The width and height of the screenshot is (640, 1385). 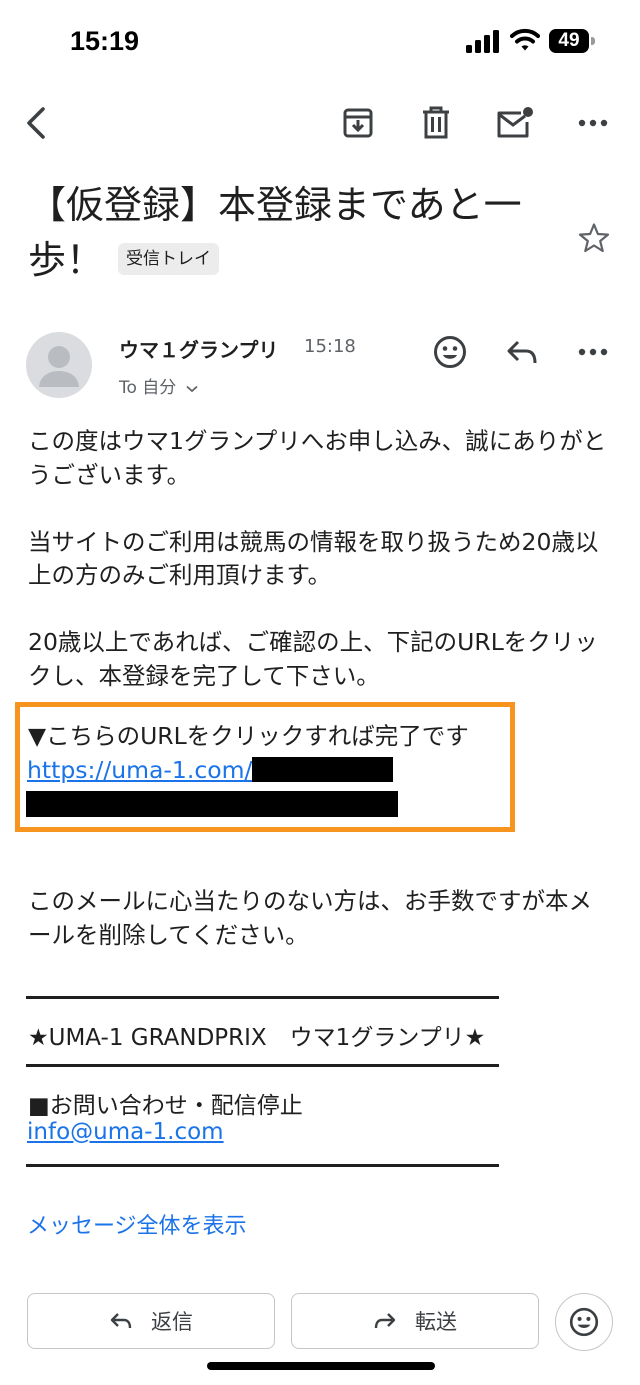 What do you see at coordinates (313, 558) in the screenshot?
I see `body-paragraph: 当サイトのご利用は競馬の情報を取り扱うため20歳以上の方のみご利用頂けます。` at bounding box center [313, 558].